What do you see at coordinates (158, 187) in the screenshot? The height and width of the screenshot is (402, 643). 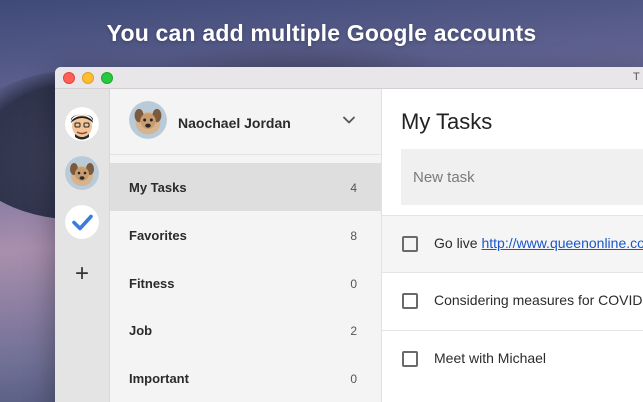 I see `list-item-label: My Tasks` at bounding box center [158, 187].